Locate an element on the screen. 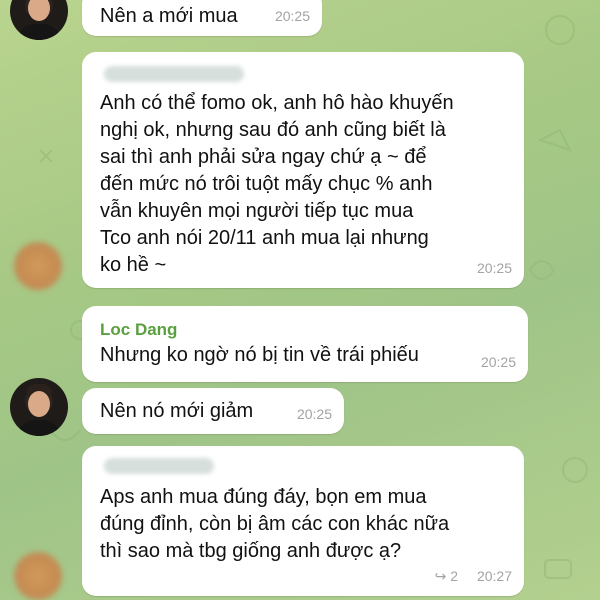 This screenshot has height=600, width=600. message-text: Nhưng ko ngờ nó bị tin về trái phiếu is located at coordinates (259, 355).